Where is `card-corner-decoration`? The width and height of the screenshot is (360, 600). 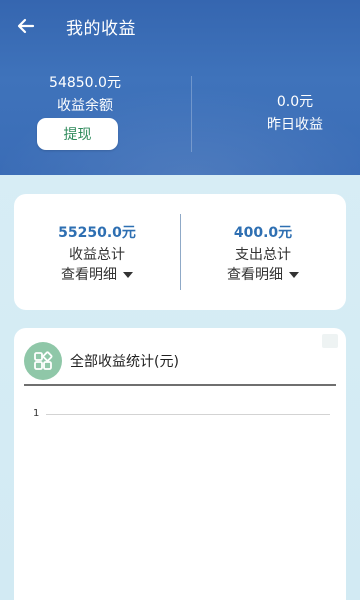 card-corner-decoration is located at coordinates (330, 341).